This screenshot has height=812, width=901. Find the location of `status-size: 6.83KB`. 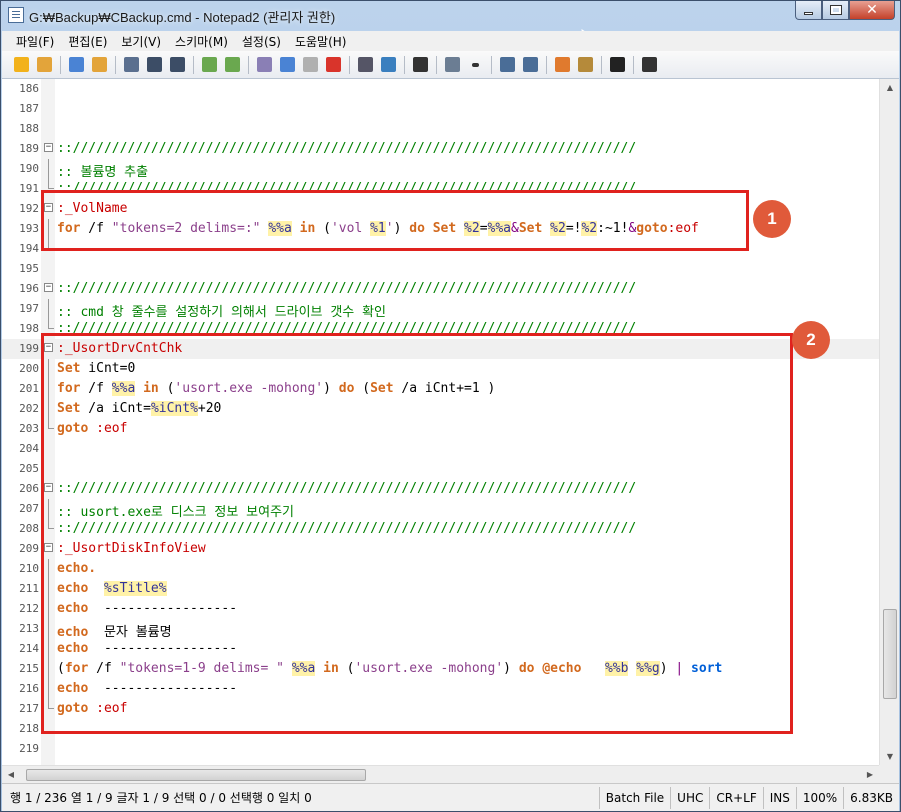

status-size: 6.83KB is located at coordinates (871, 797).